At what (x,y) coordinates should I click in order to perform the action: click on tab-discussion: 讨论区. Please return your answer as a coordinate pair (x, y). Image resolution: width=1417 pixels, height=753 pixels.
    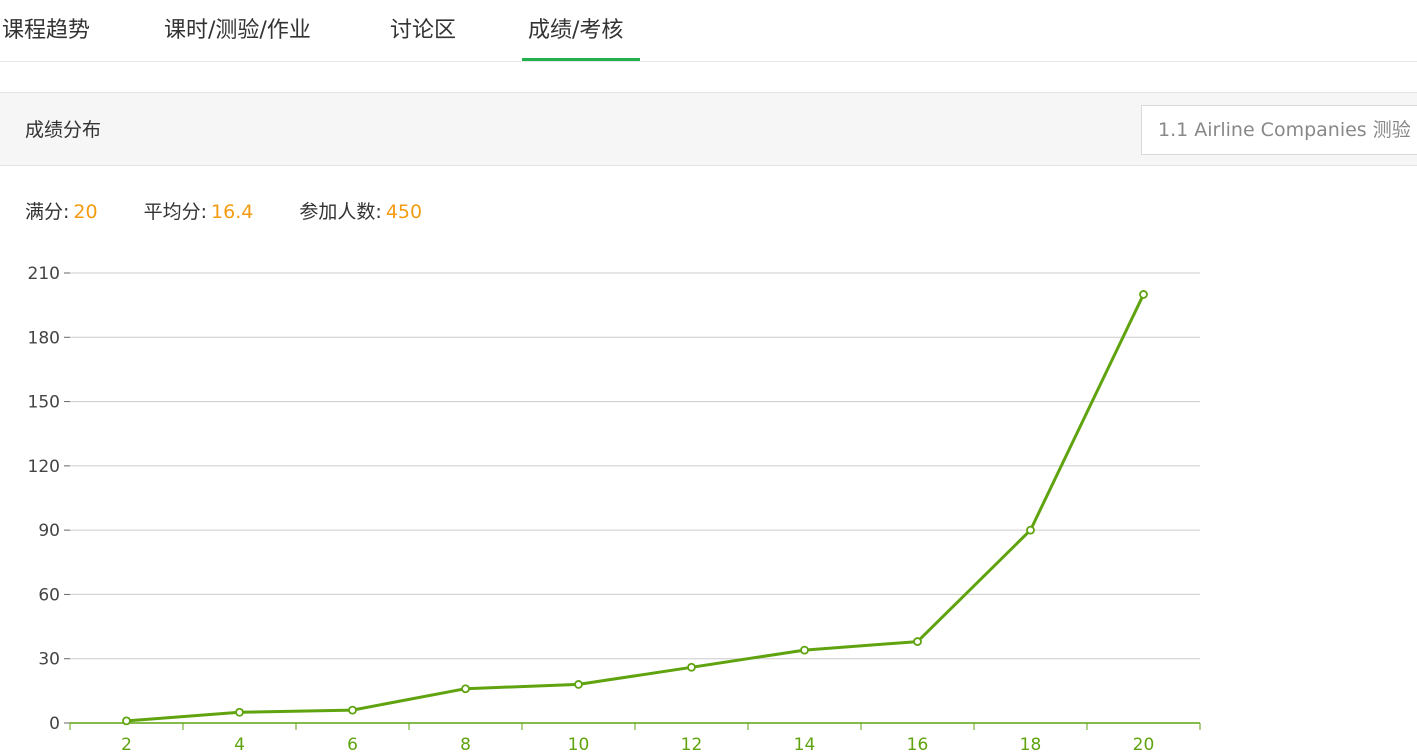
    Looking at the image, I should click on (423, 31).